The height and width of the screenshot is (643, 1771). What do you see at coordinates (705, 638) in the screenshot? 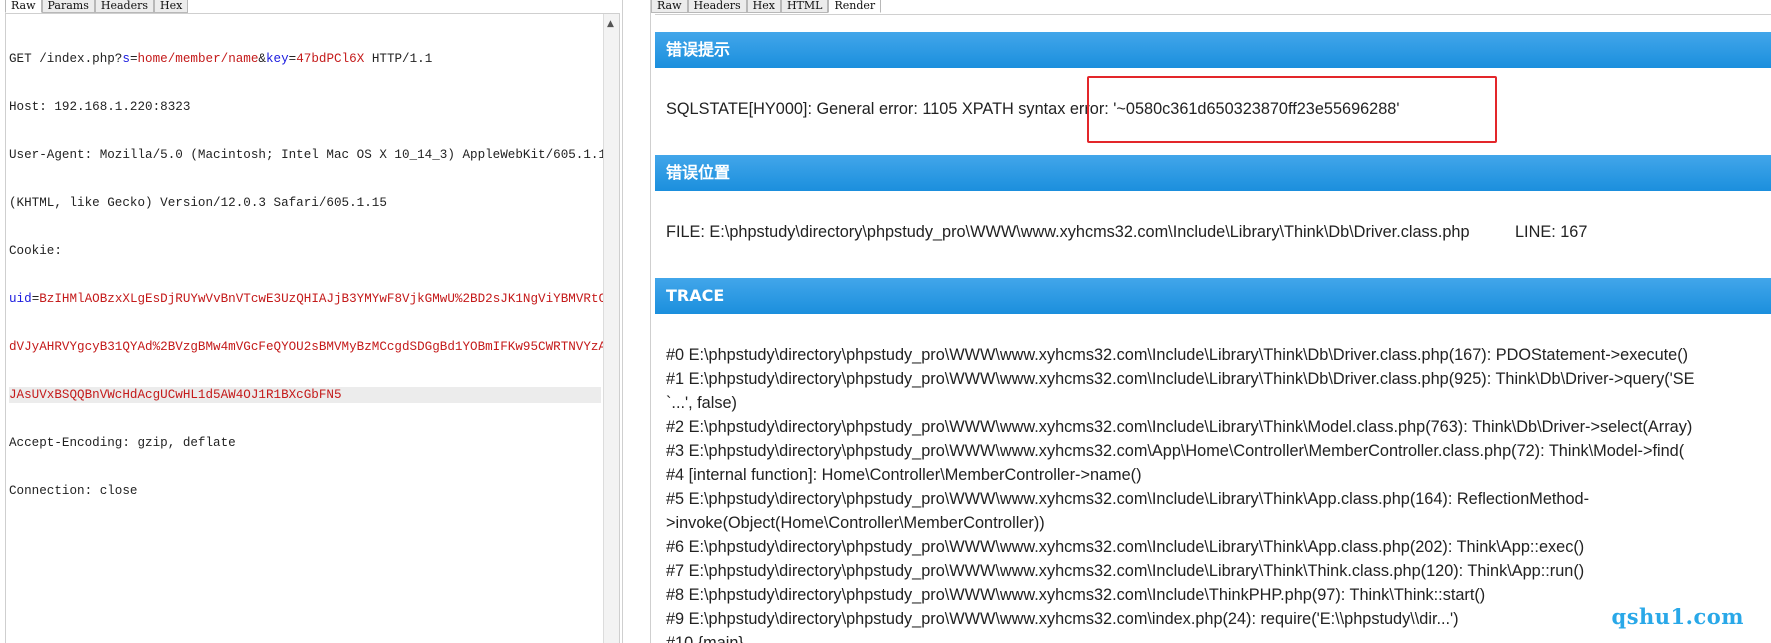
I see `trace-line: #10 {main}` at bounding box center [705, 638].